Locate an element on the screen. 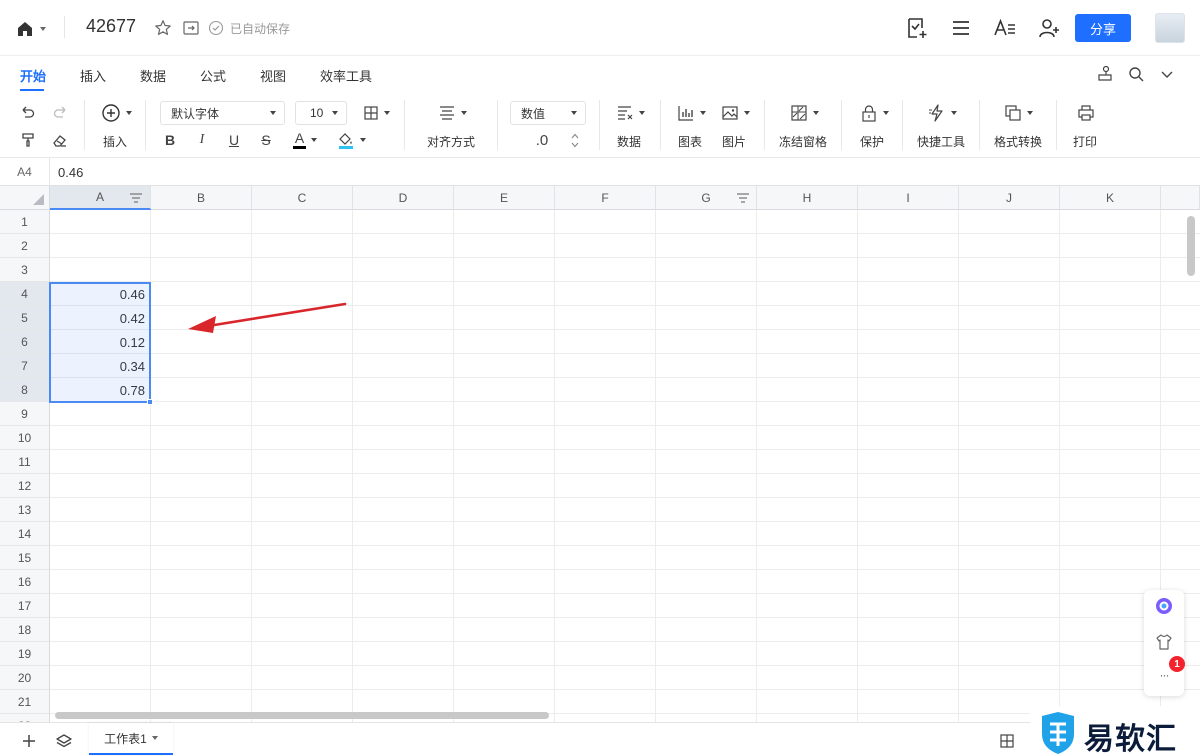 This screenshot has width=1200, height=756. undo-button is located at coordinates (28, 112).